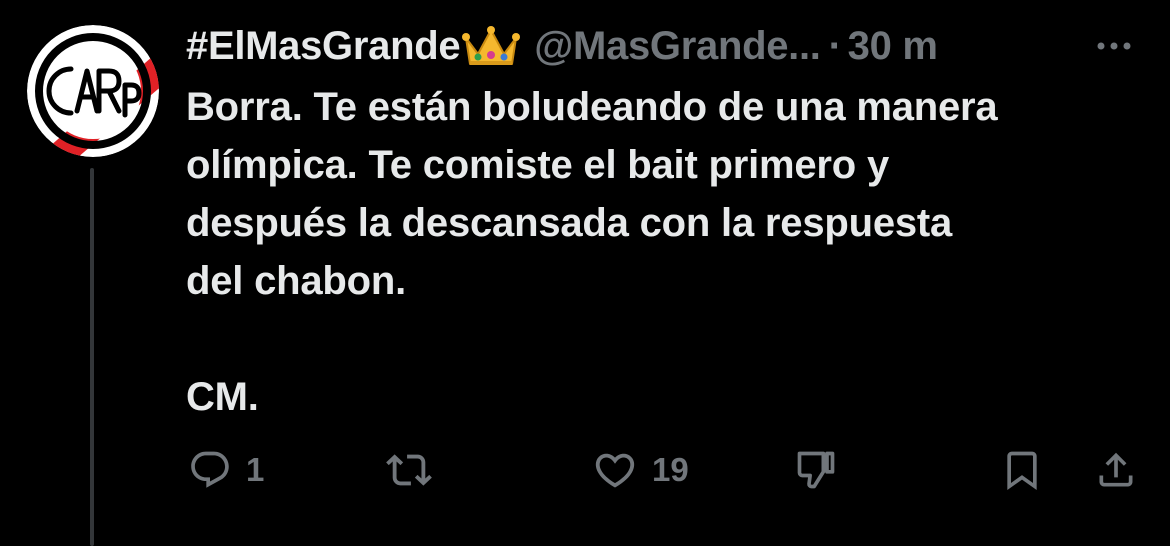  I want to click on like-button: 19, so click(640, 470).